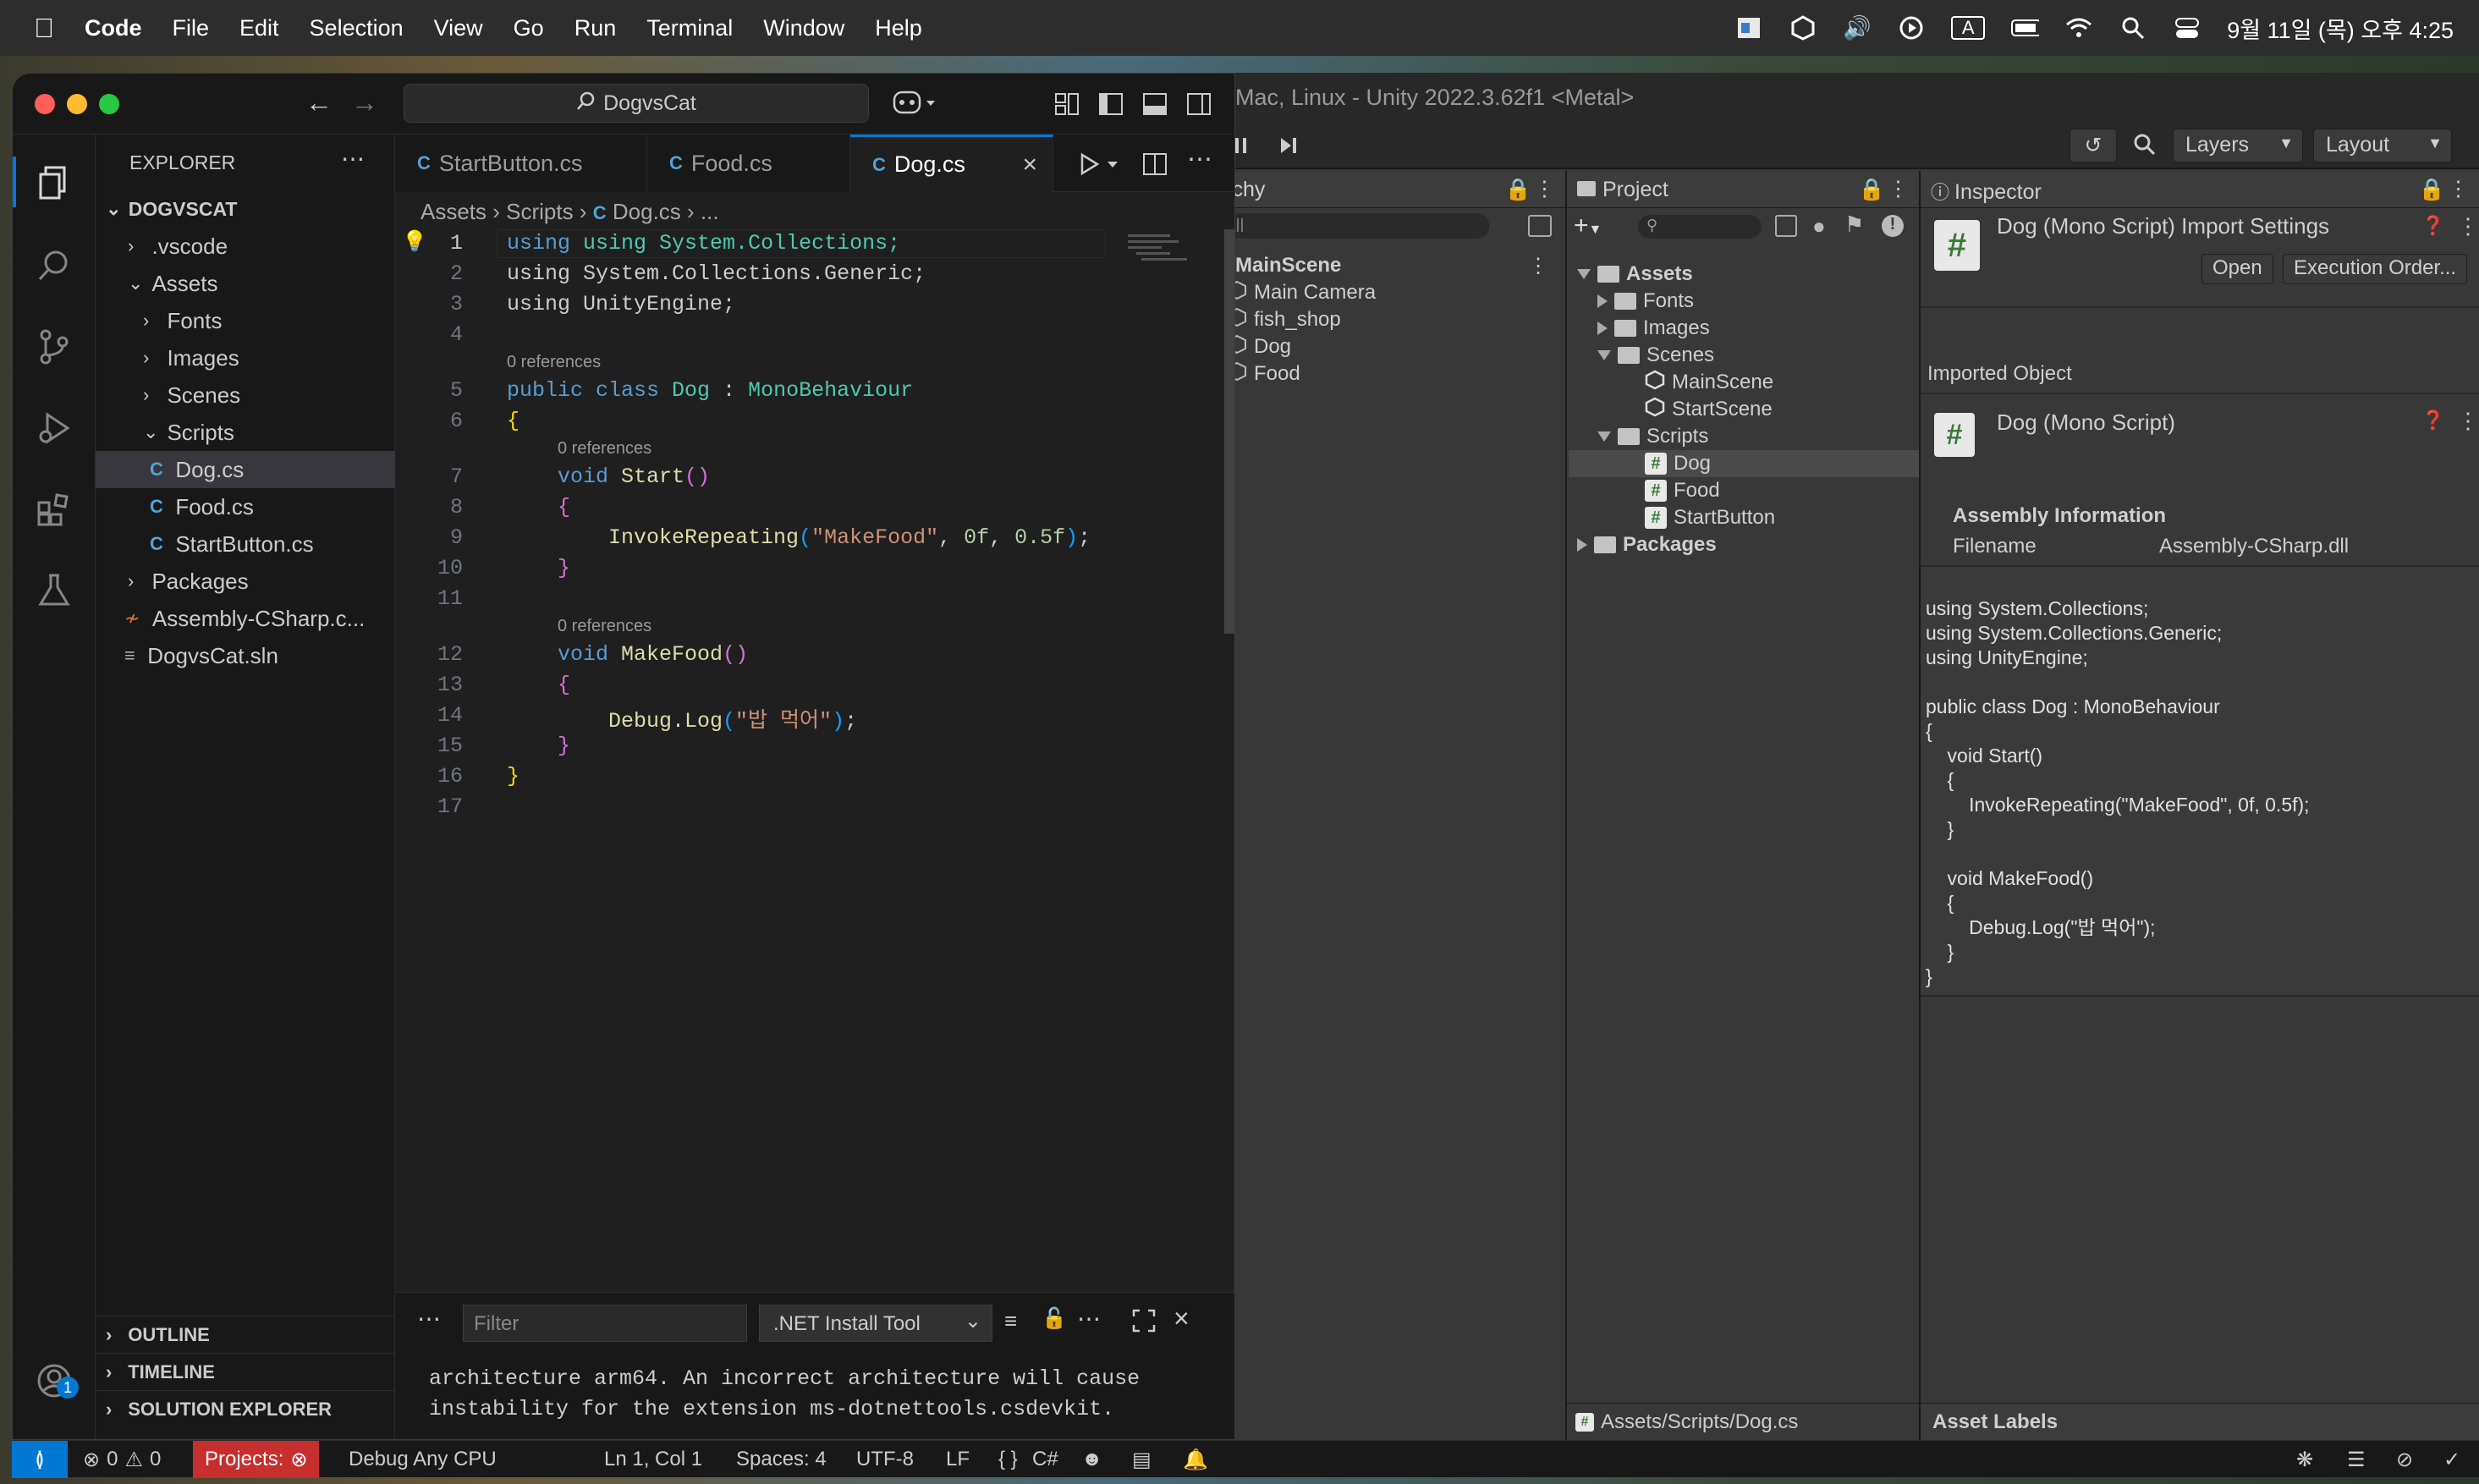  Describe the element at coordinates (2200, 189) in the screenshot. I see `inspector-tab: ⓘ Inspector 🔒 ⋮` at that location.